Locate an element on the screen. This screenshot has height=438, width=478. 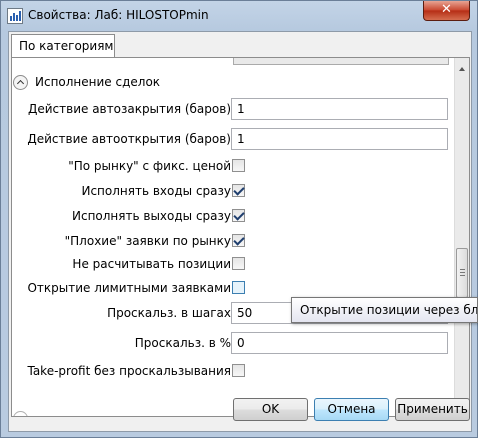
property-label: Открытие лимитными заявками is located at coordinates (129, 288).